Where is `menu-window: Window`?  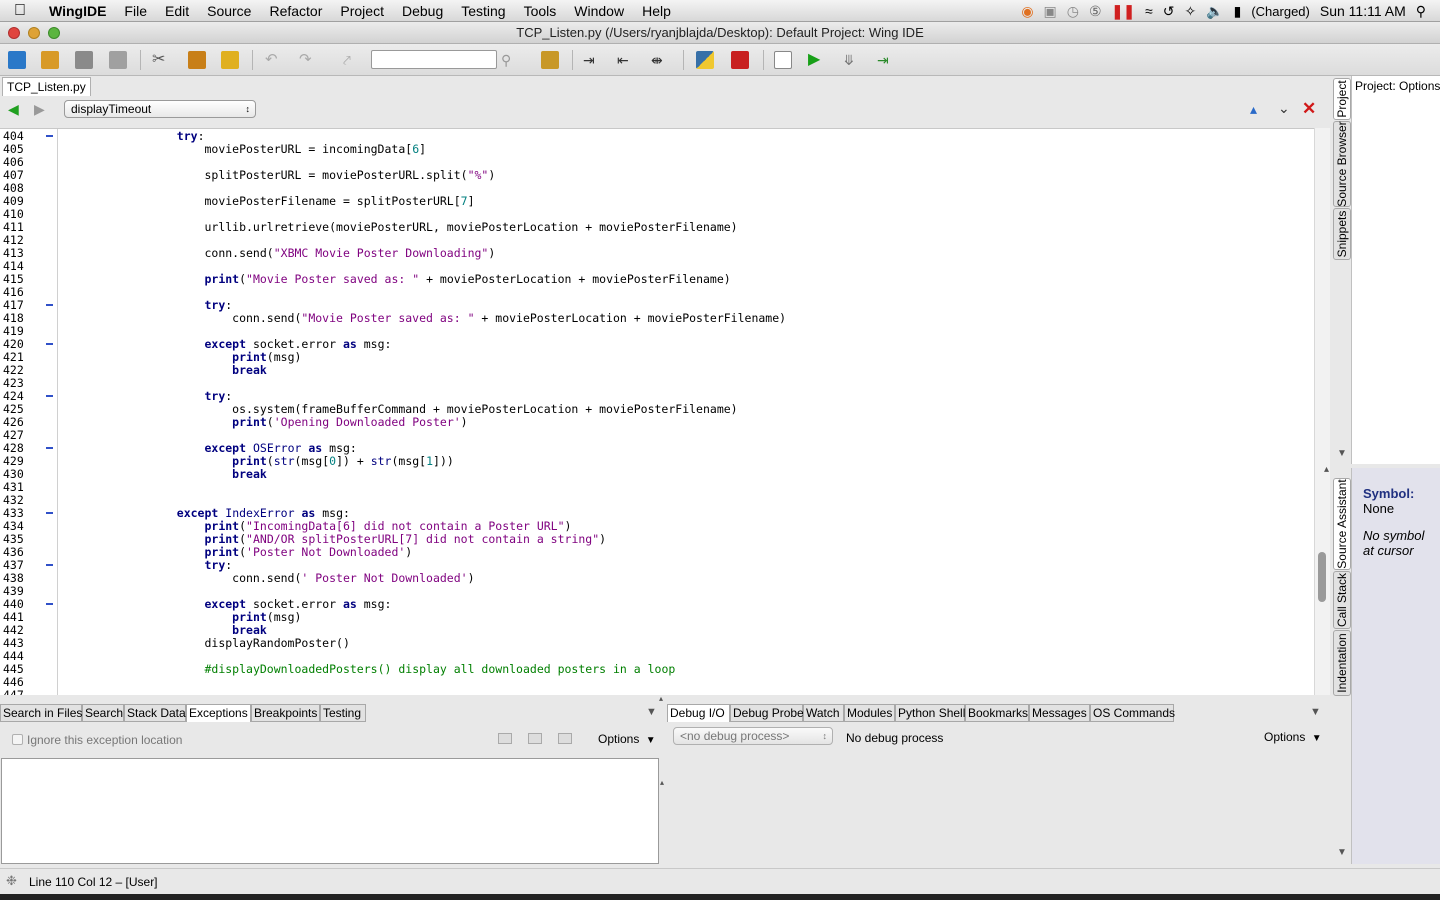
menu-window: Window is located at coordinates (599, 11).